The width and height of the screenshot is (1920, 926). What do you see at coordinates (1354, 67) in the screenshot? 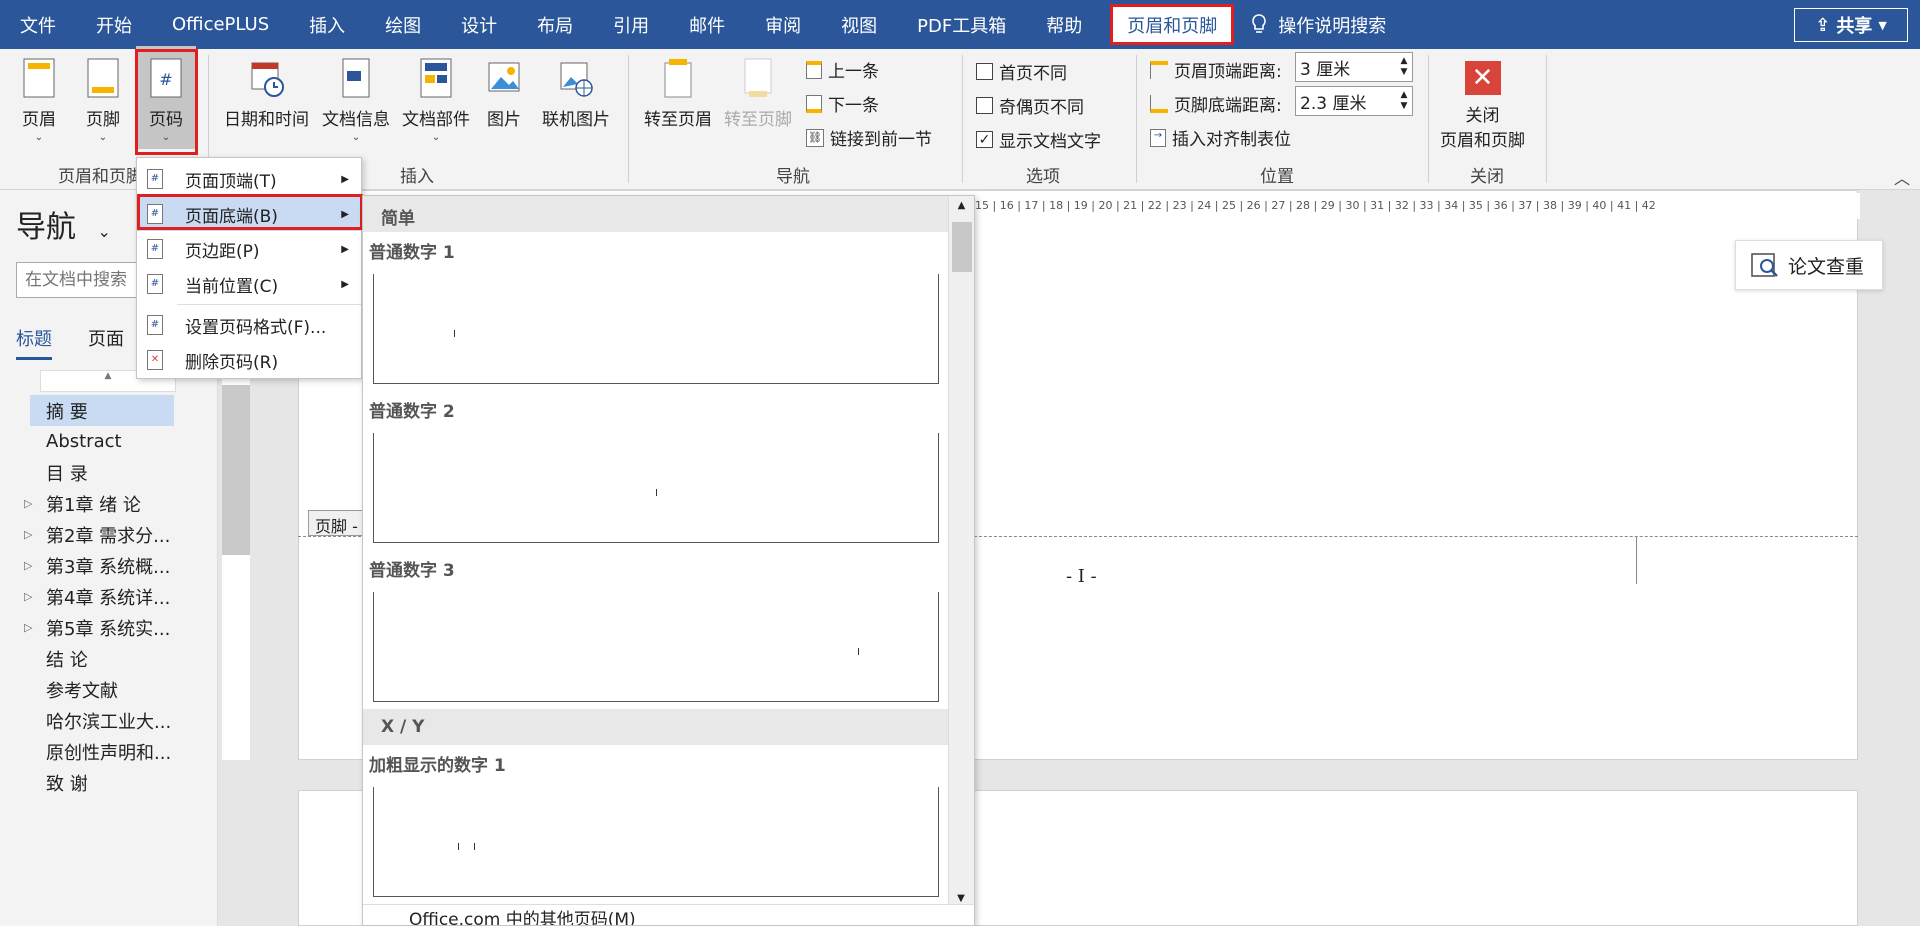
I see `header-top-distance-input: 3 厘米 ▲ ▼` at bounding box center [1354, 67].